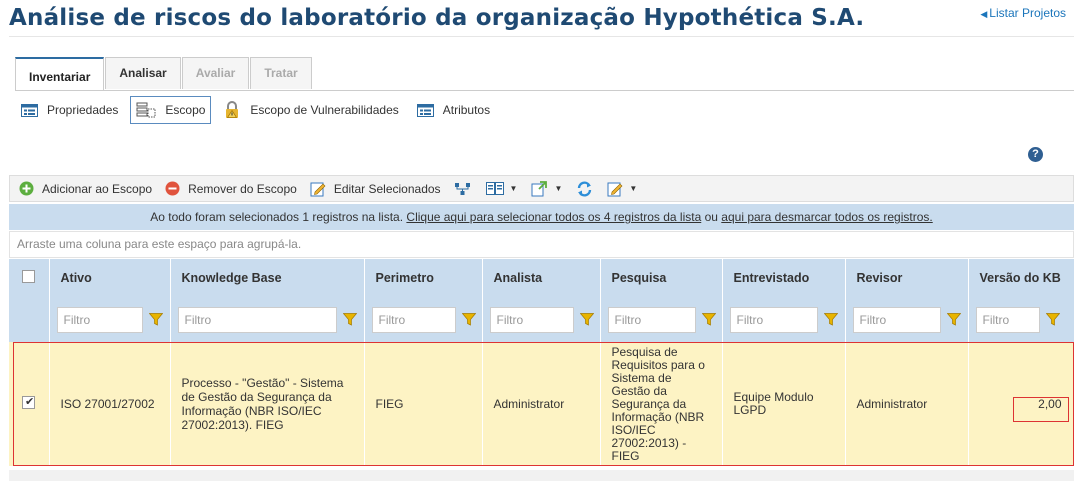 Image resolution: width=1086 pixels, height=481 pixels. What do you see at coordinates (232, 109) in the screenshot?
I see `lock-warning-icon` at bounding box center [232, 109].